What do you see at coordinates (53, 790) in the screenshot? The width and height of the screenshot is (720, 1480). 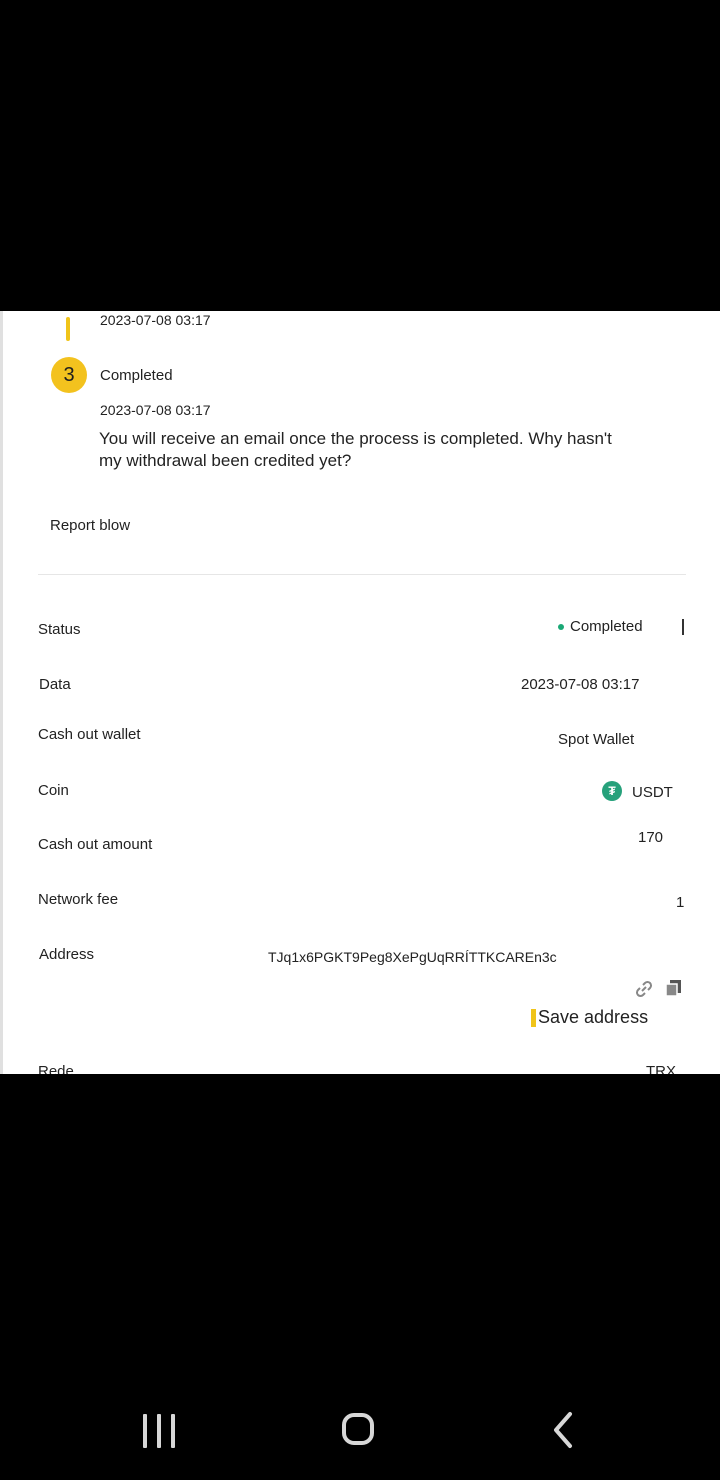 I see `coin-label: Coin` at bounding box center [53, 790].